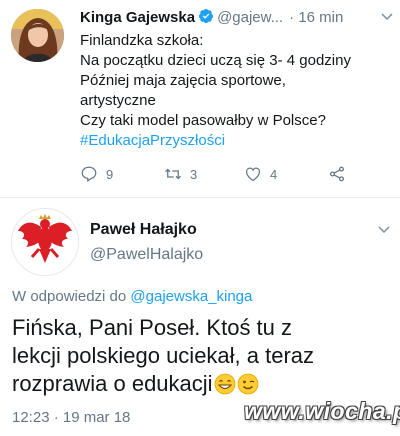 The width and height of the screenshot is (400, 436). What do you see at coordinates (71, 417) in the screenshot?
I see `tweet-timestamp: 12:23 · 19 mar 18` at bounding box center [71, 417].